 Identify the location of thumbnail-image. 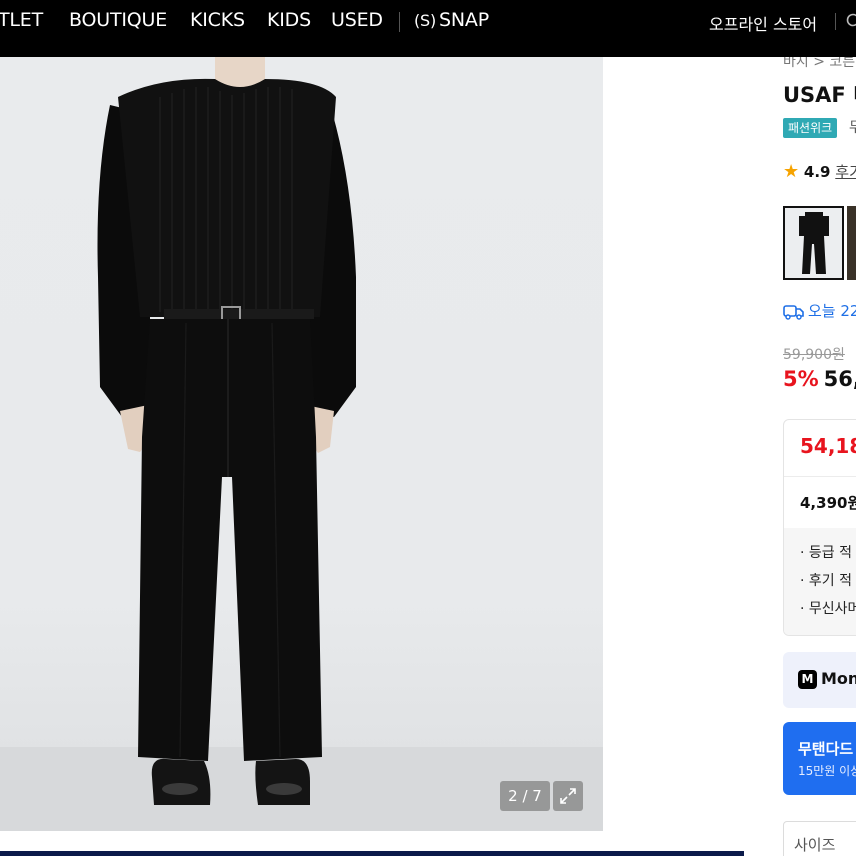
(814, 243).